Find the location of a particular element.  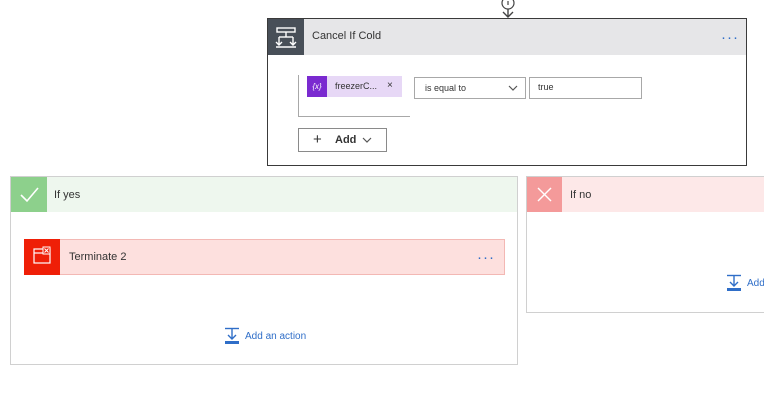

check-icon is located at coordinates (29, 194).